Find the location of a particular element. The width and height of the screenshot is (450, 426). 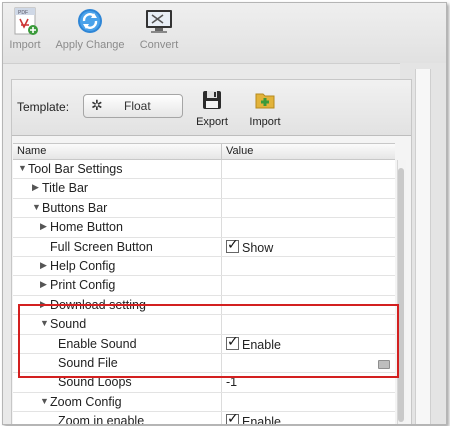

table-row: ▼ Tool Bar Settings is located at coordinates (204, 170).